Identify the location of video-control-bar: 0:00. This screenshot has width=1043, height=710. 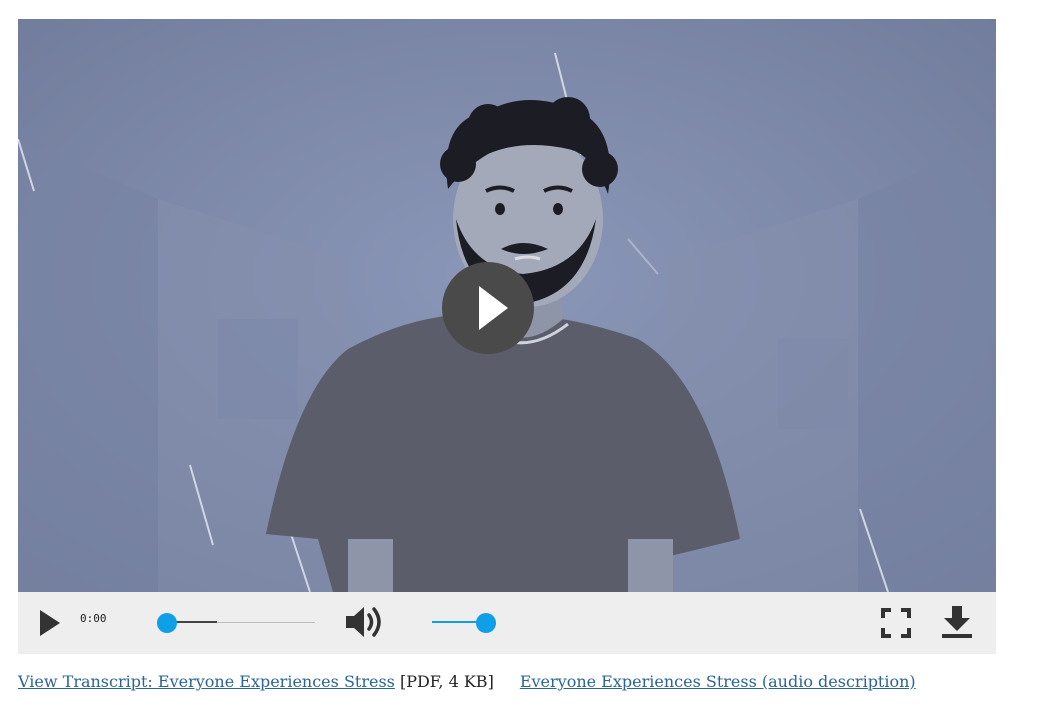
(507, 623).